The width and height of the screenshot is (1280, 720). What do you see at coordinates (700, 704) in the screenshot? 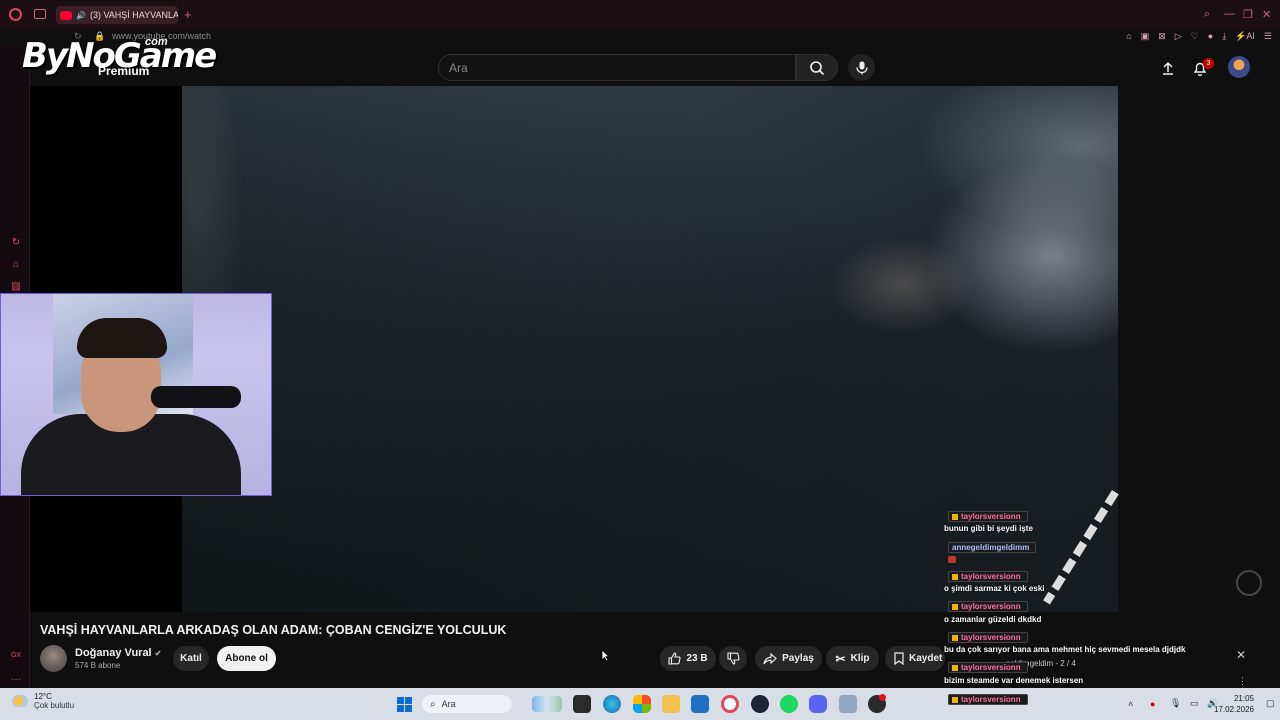
I see `store-icon` at bounding box center [700, 704].